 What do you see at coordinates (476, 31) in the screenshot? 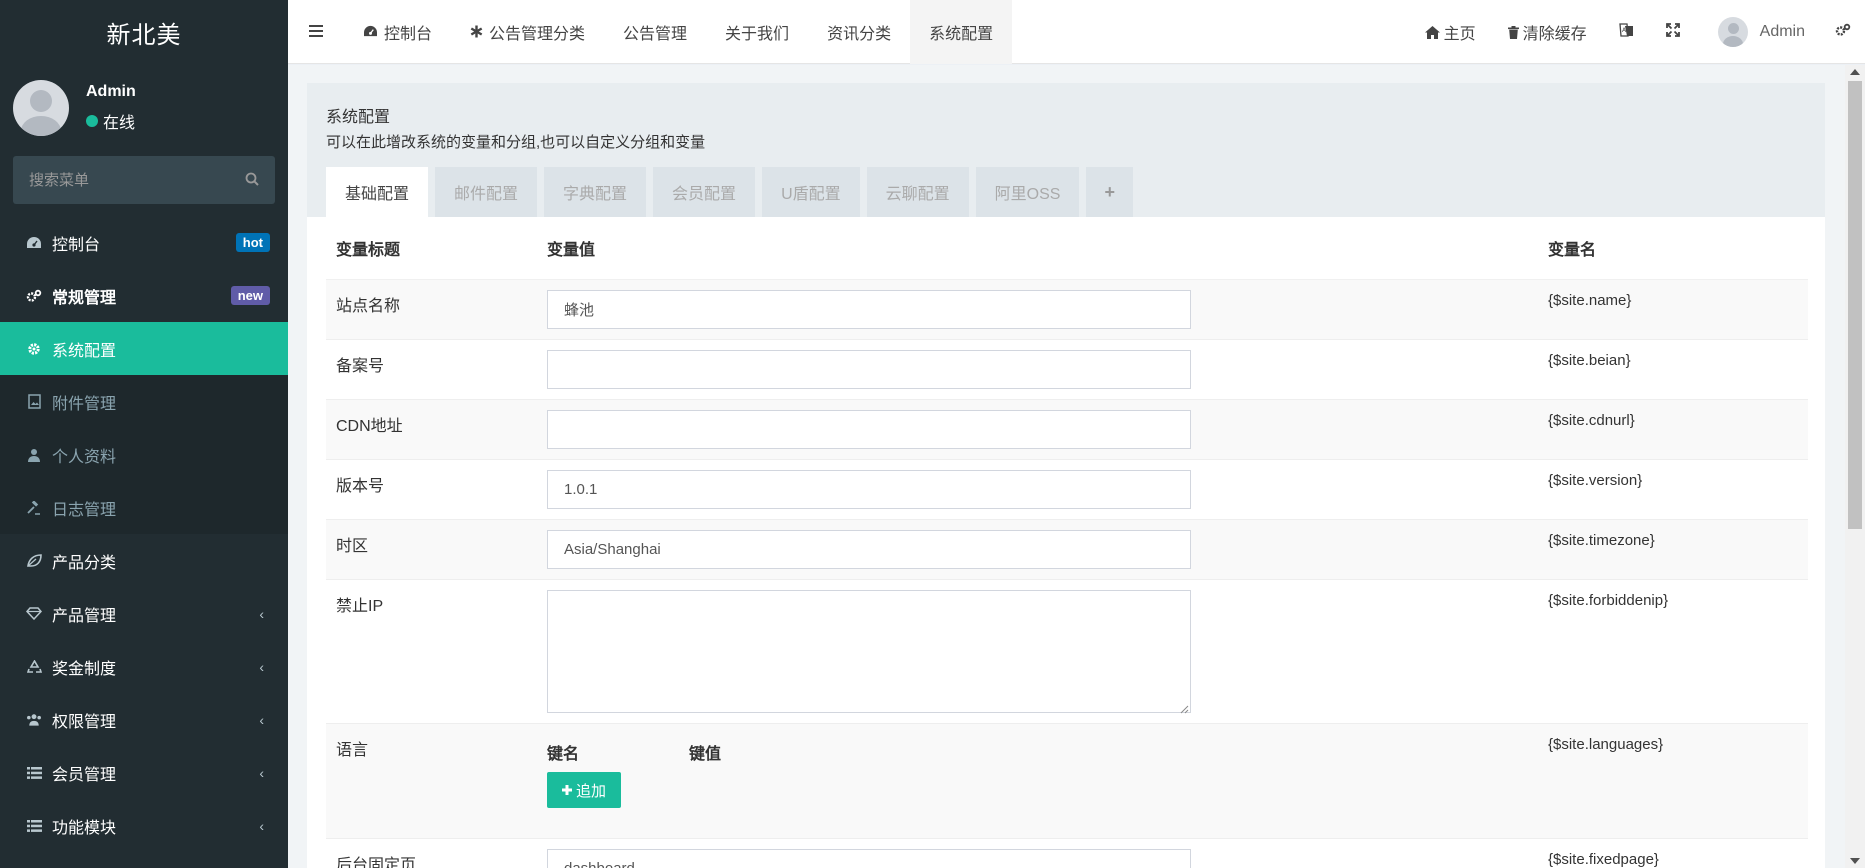
I see `asterisk-icon` at bounding box center [476, 31].